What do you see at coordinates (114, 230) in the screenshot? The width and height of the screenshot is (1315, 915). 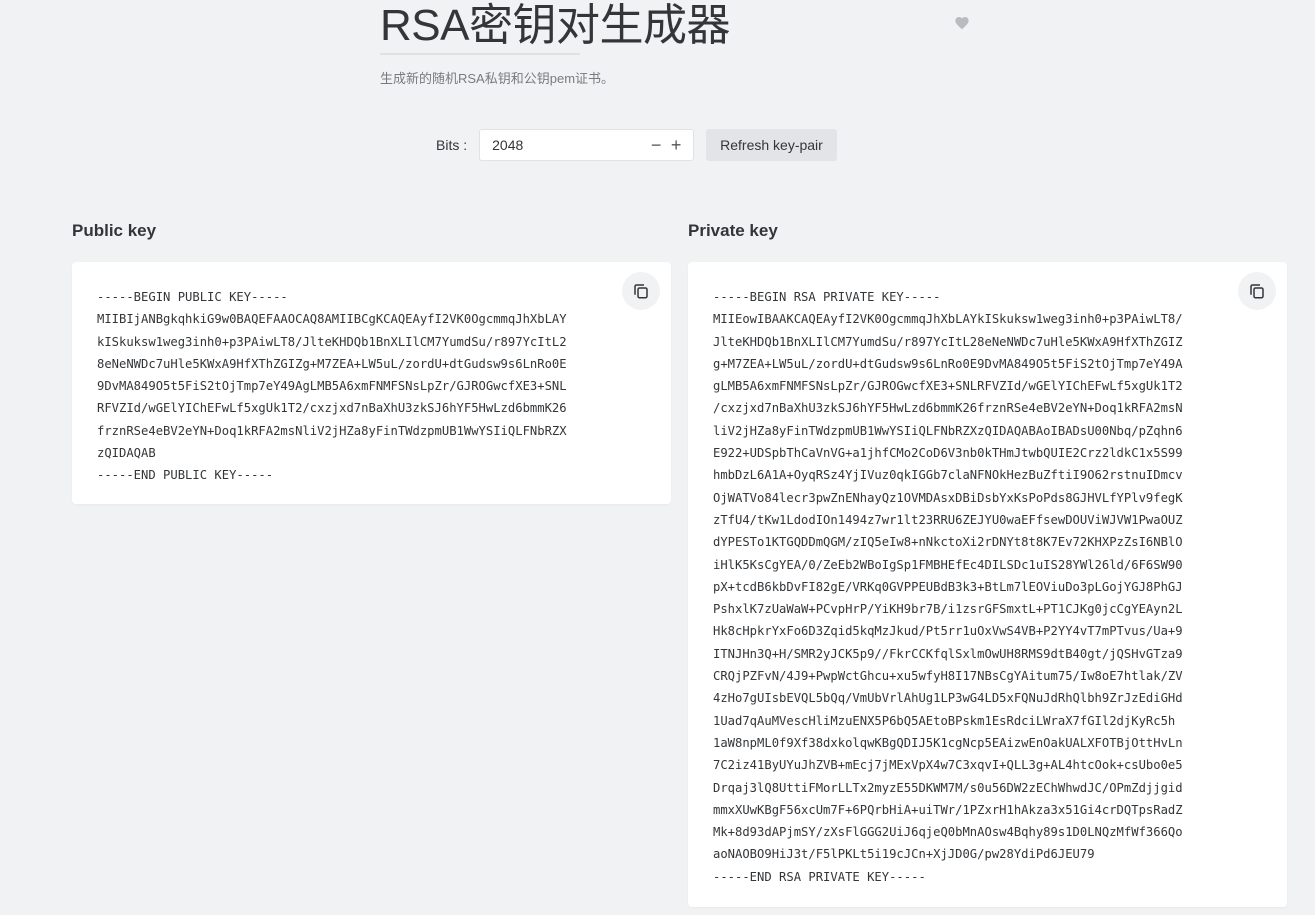 I see `public-key-heading: Public key` at bounding box center [114, 230].